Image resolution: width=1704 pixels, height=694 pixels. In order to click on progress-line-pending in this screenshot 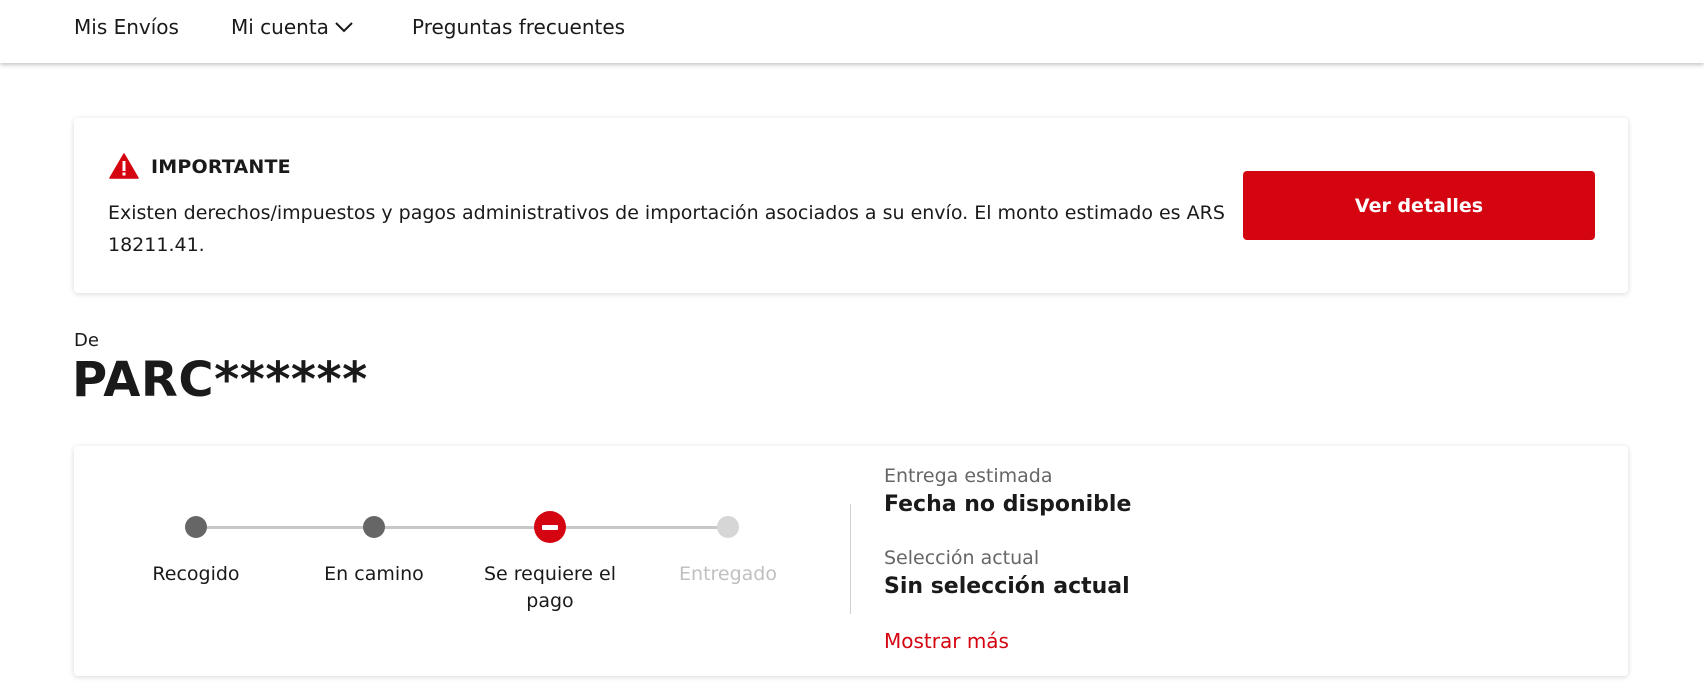, I will do `click(639, 527)`.